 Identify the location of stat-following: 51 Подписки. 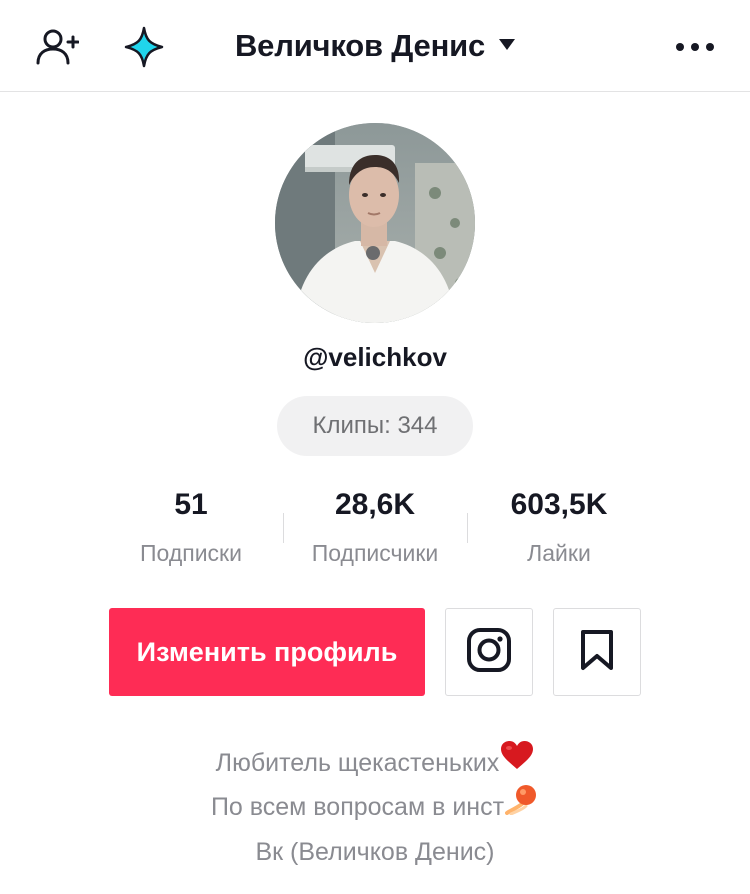
(191, 527).